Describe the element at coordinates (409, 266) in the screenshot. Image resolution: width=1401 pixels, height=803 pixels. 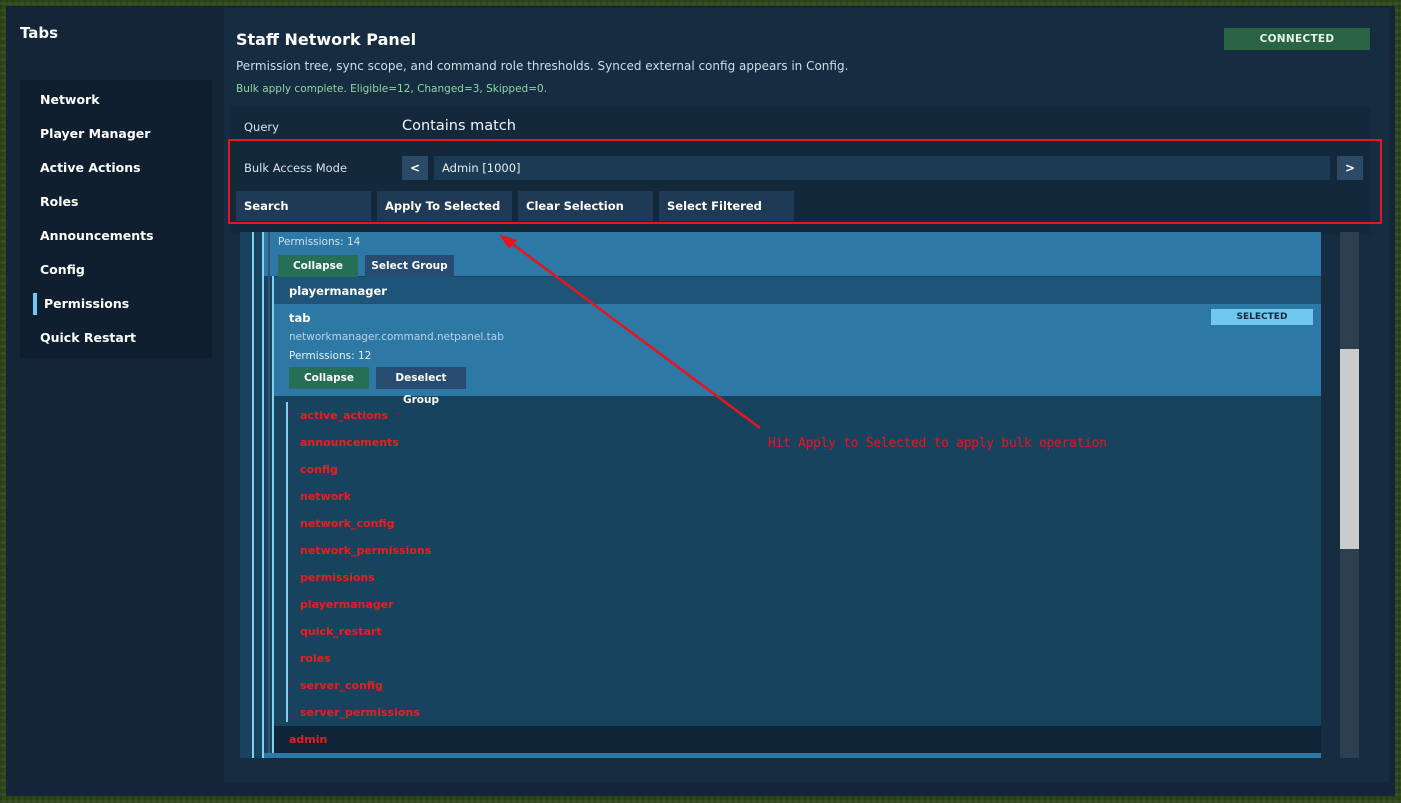
I see `select-group-button: Select Group` at that location.